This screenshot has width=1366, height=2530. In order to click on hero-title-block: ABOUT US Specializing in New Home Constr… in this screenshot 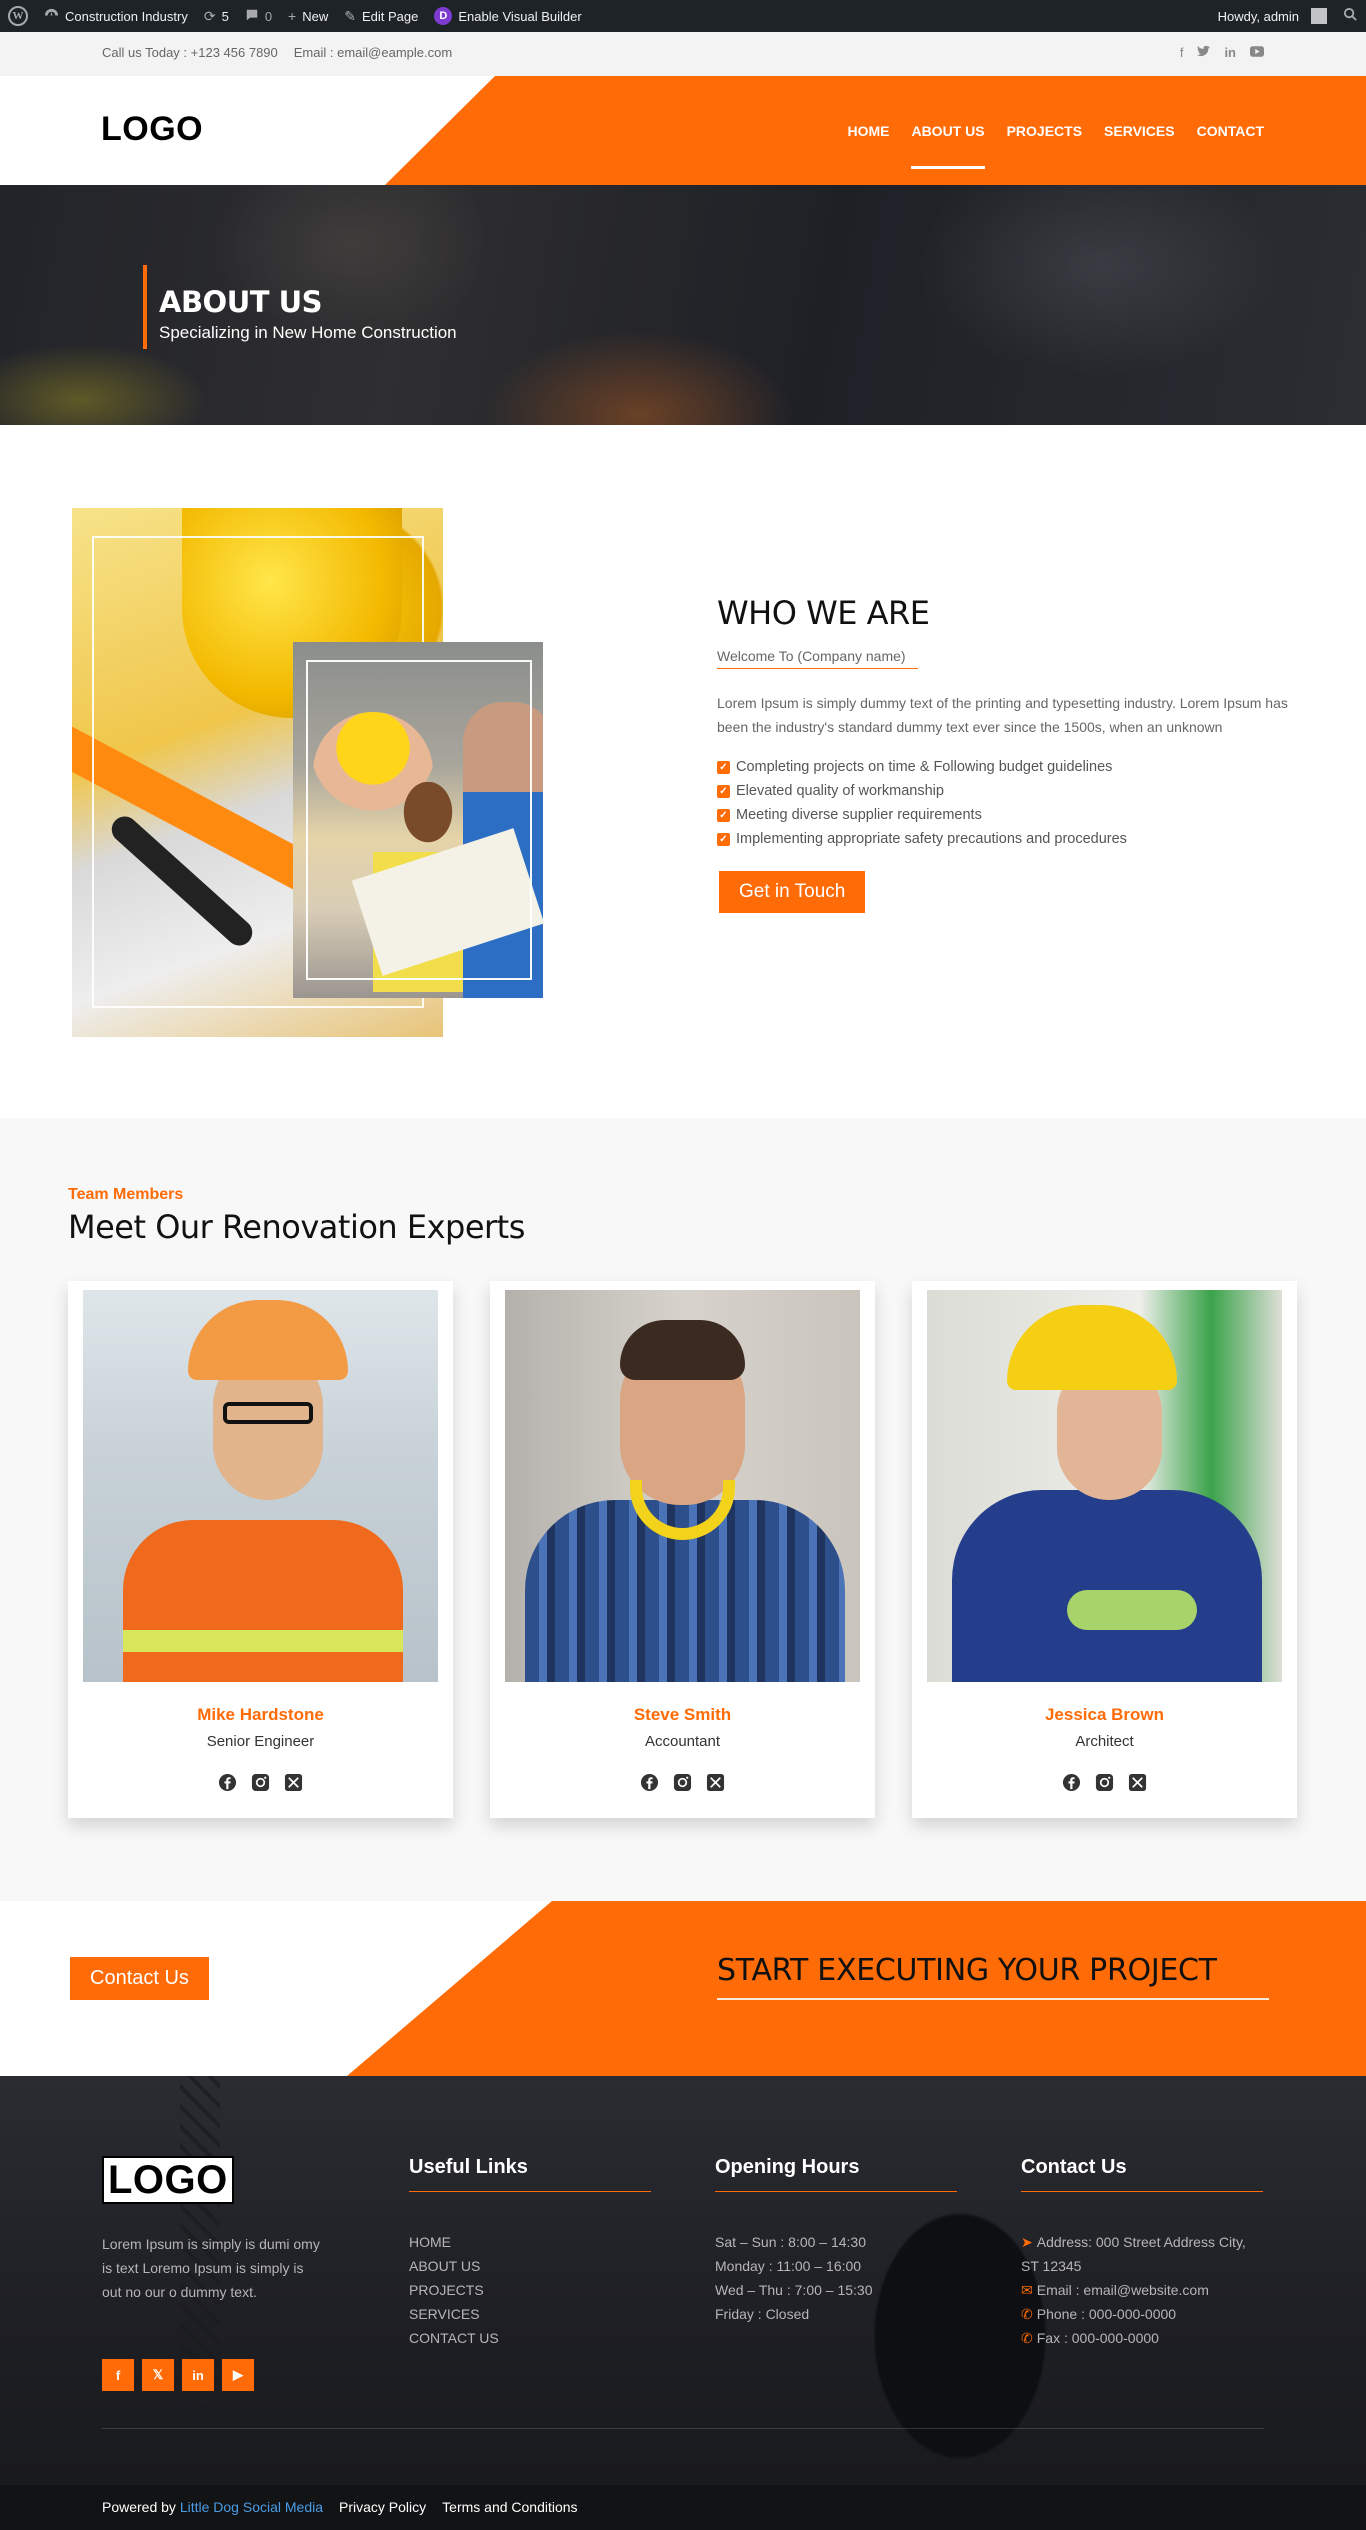, I will do `click(300, 307)`.